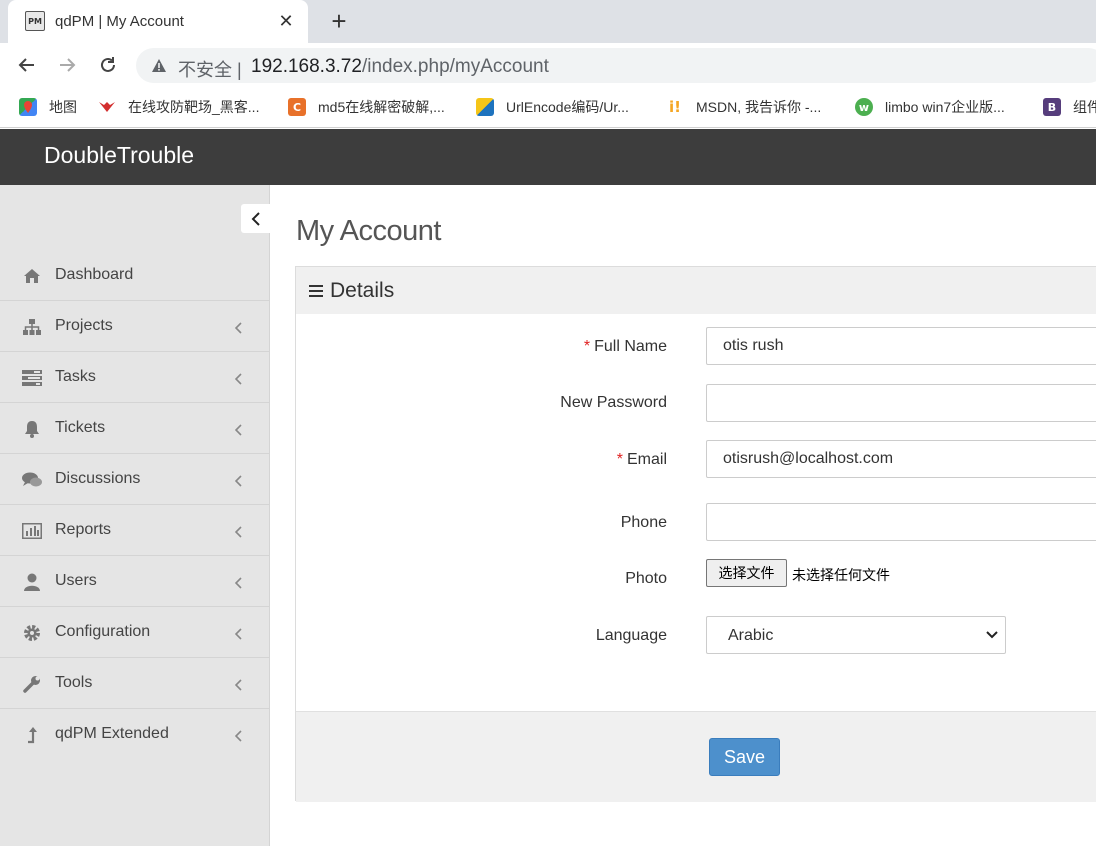 Image resolution: width=1096 pixels, height=846 pixels. Describe the element at coordinates (901, 403) in the screenshot. I see `new-password-input` at that location.